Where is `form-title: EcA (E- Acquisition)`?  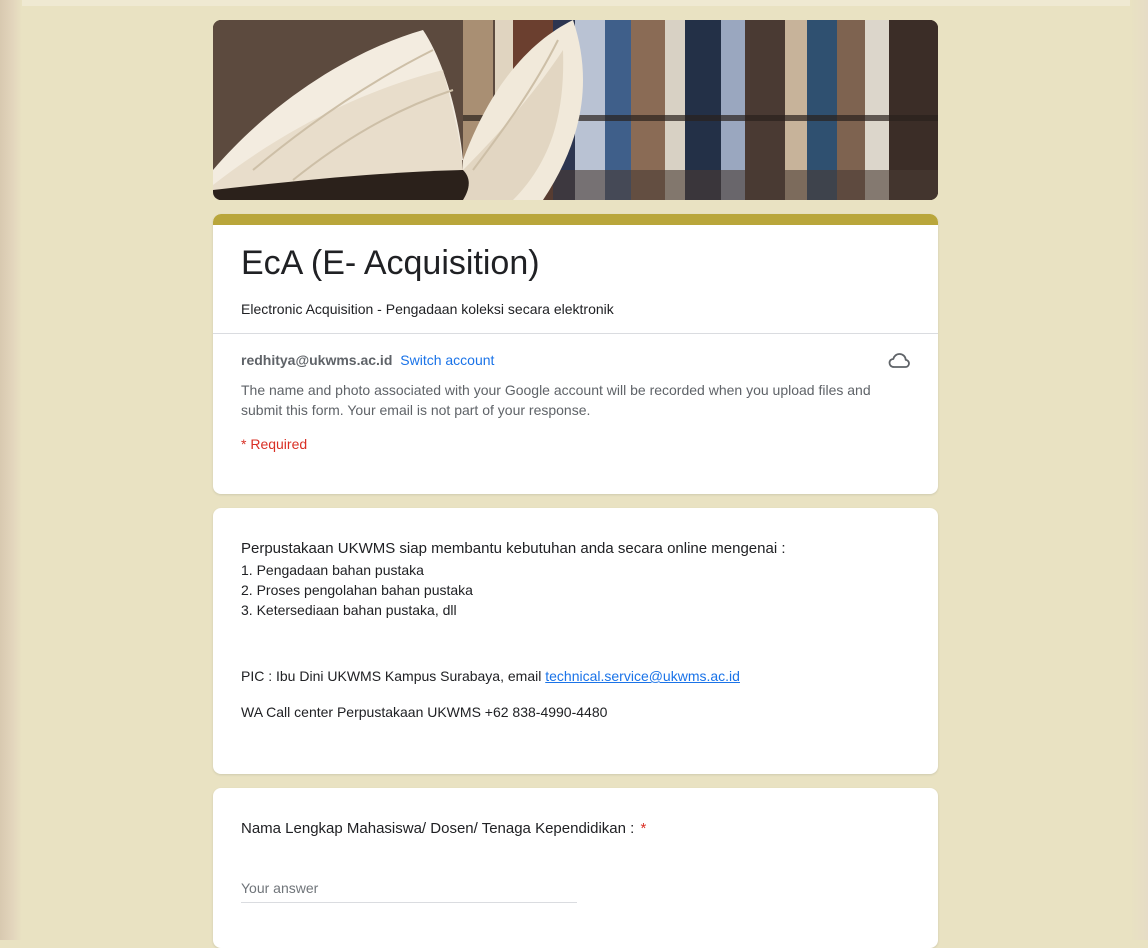
form-title: EcA (E- Acquisition) is located at coordinates (390, 263).